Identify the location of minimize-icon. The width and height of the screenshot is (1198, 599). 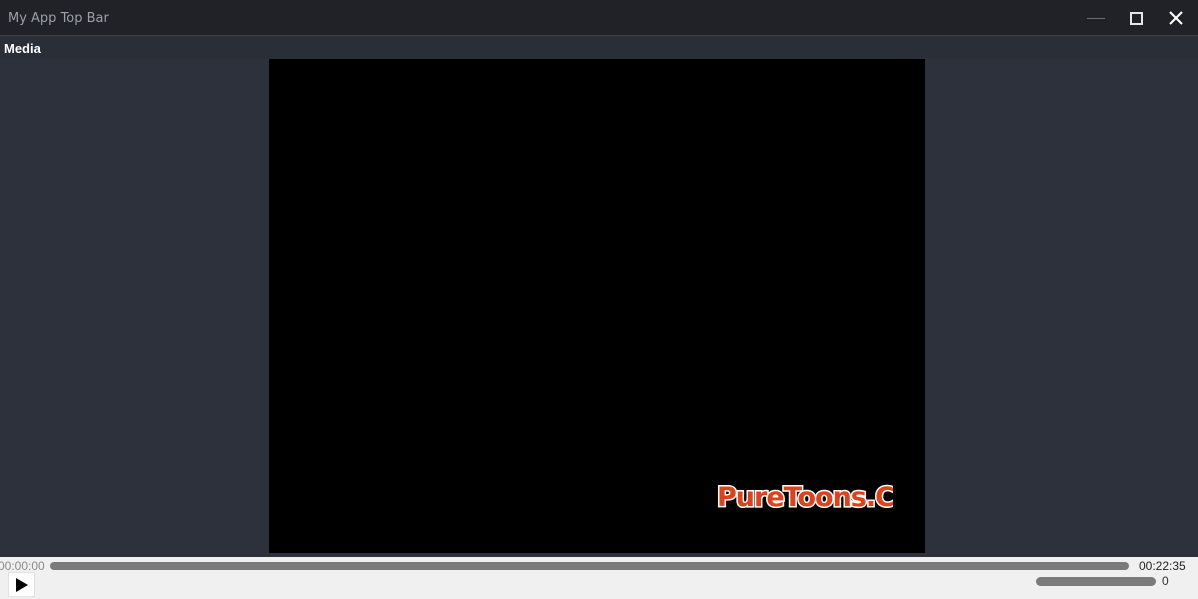
(1096, 18).